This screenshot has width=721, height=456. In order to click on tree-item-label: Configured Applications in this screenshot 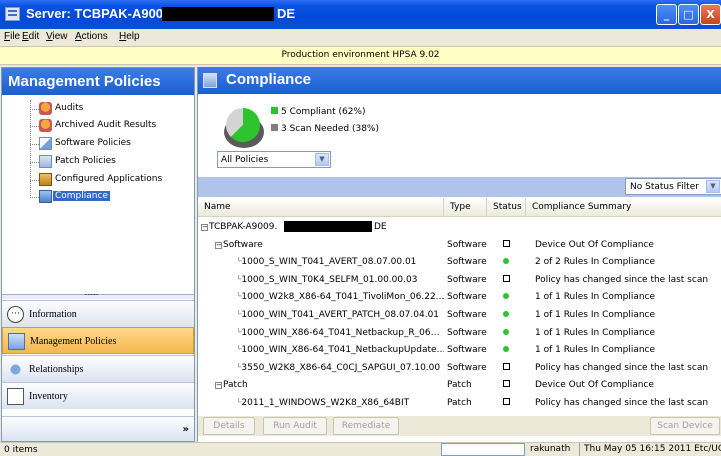, I will do `click(109, 179)`.